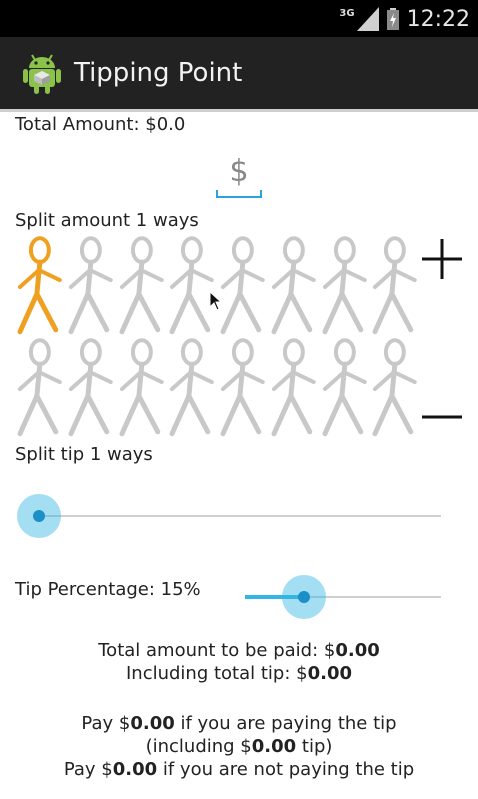  Describe the element at coordinates (274, 746) in the screenshot. I see `including-tip-value: 0.00` at that location.